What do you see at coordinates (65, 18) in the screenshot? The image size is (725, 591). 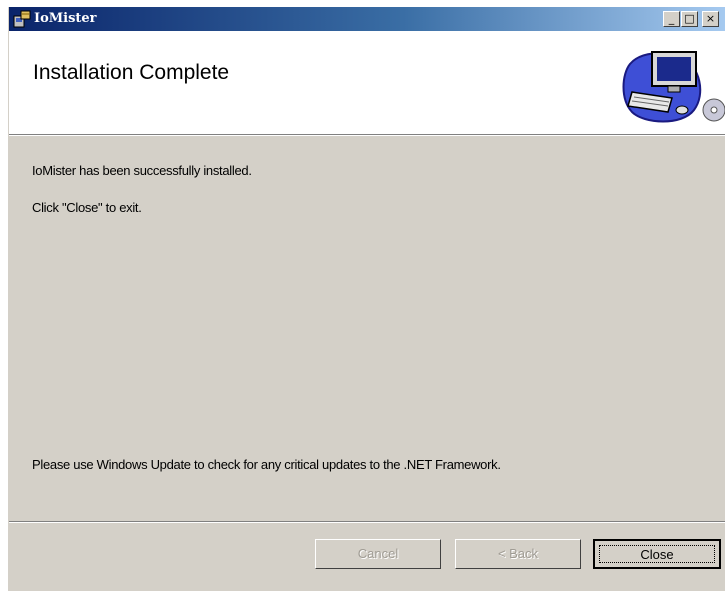 I see `window-title: IoMister` at bounding box center [65, 18].